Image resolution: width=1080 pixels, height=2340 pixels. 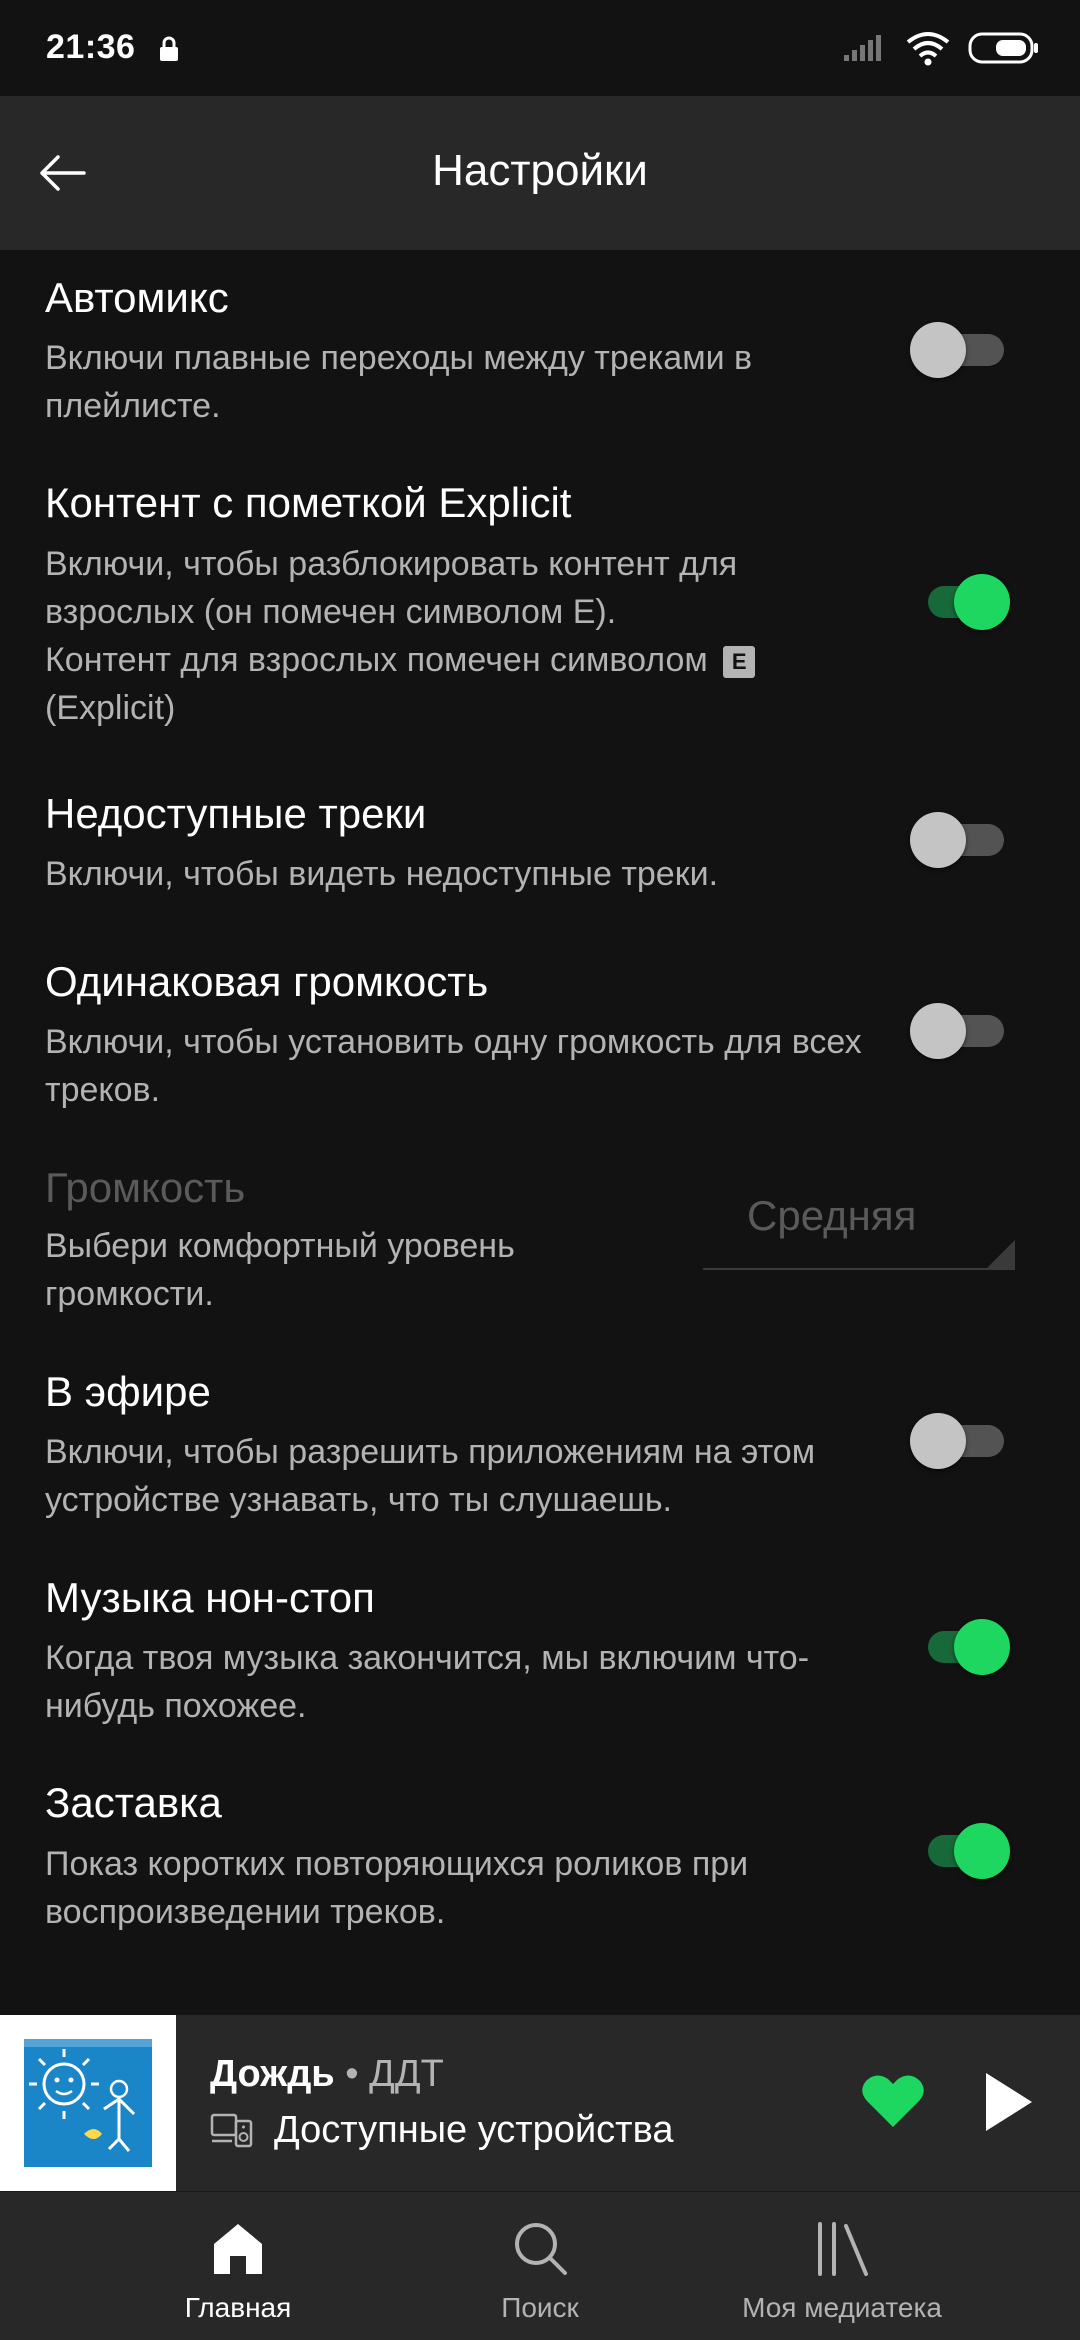 What do you see at coordinates (236, 813) in the screenshot?
I see `setting-title-unavailable: Недоступные треки` at bounding box center [236, 813].